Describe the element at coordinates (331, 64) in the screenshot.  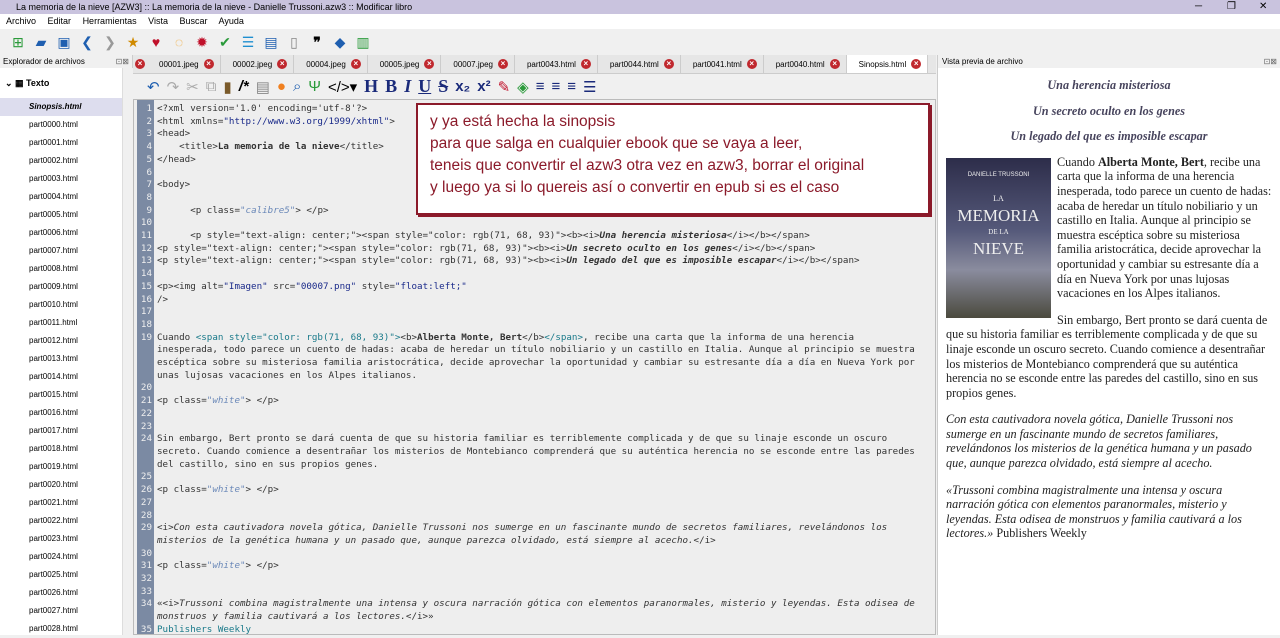
I see `editor-tab: 00004.jpeg ×` at that location.